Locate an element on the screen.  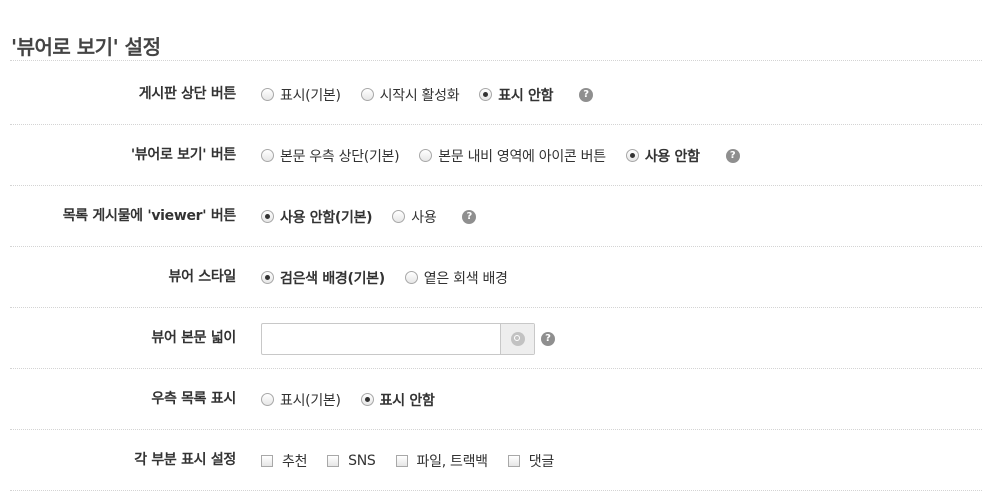
row-label: 게시판 상단 버튼 is located at coordinates (187, 94).